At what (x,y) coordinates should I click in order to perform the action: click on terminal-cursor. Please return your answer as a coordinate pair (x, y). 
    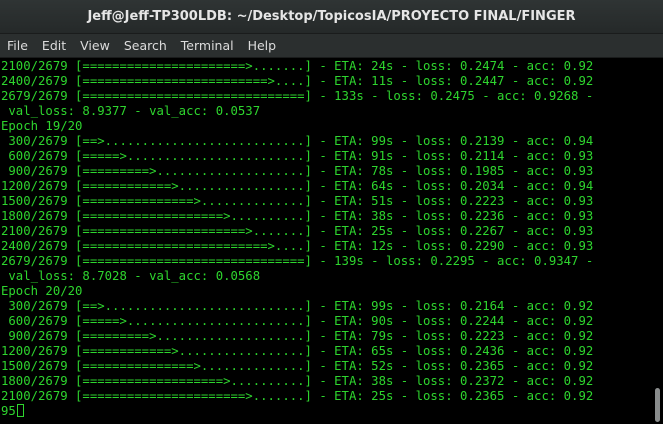
    Looking at the image, I should click on (20, 410).